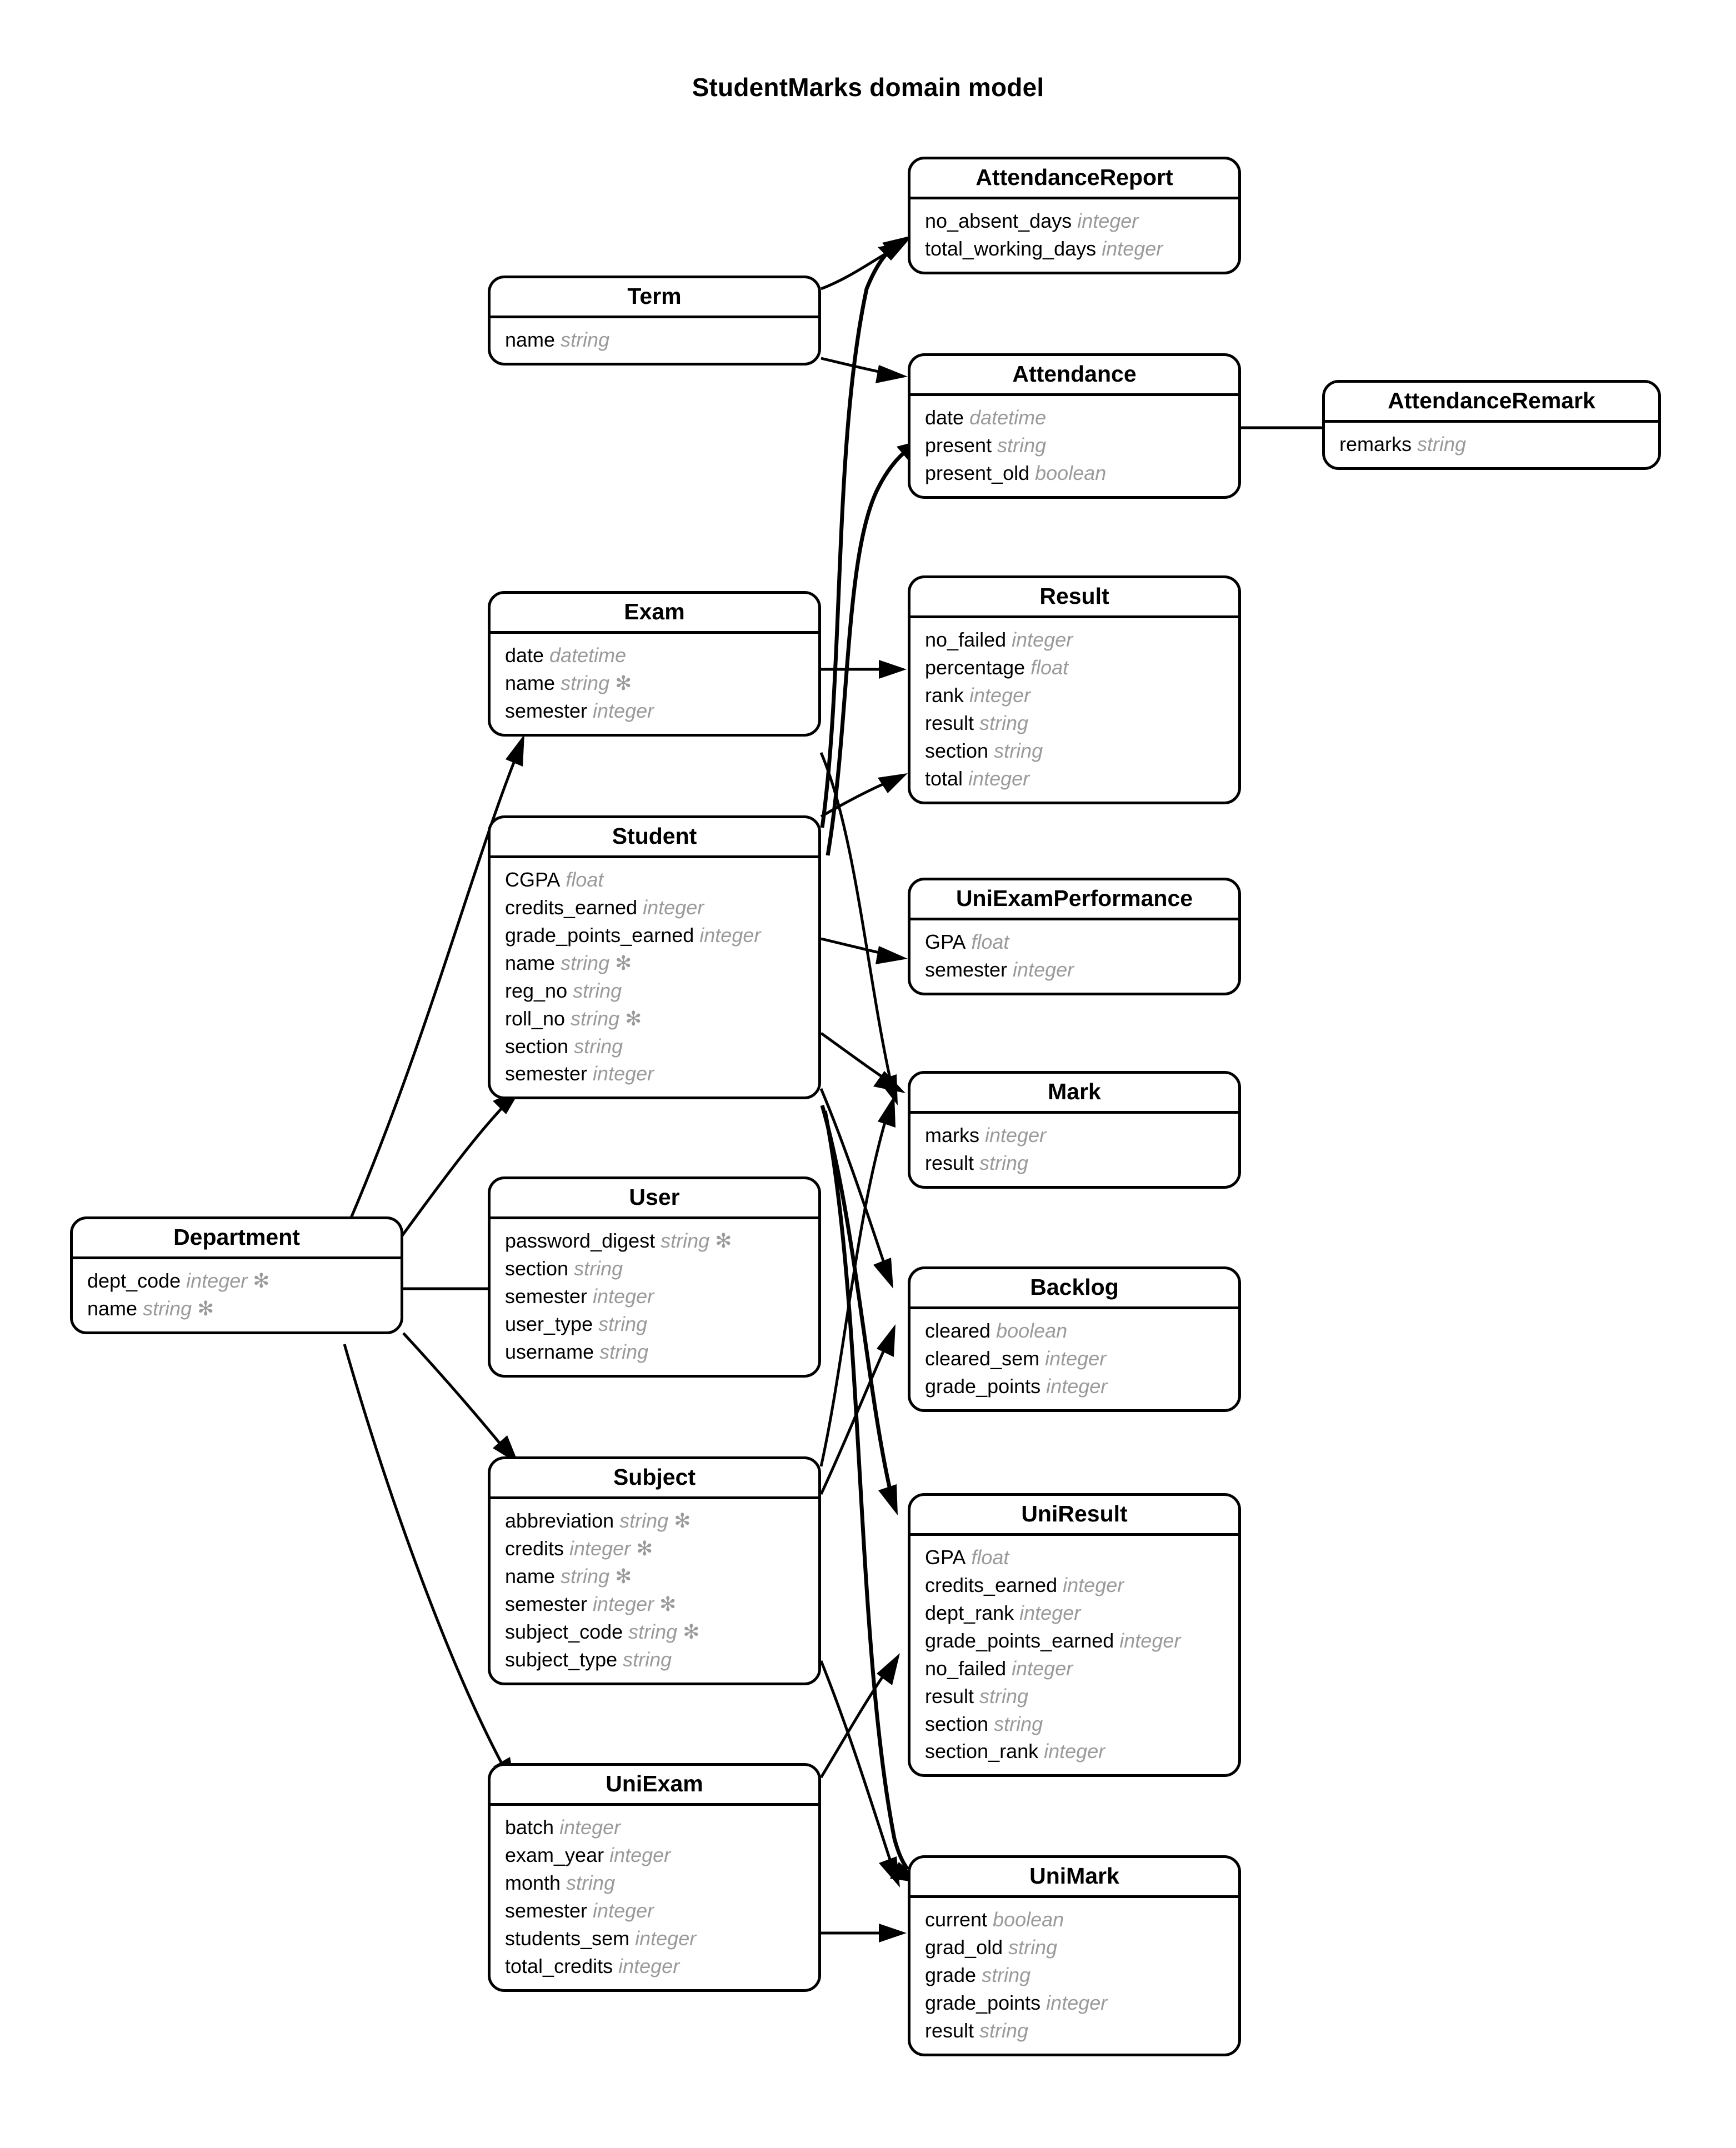 The height and width of the screenshot is (2148, 1736). Describe the element at coordinates (571, 908) in the screenshot. I see `attribute-name: credits_earned` at that location.